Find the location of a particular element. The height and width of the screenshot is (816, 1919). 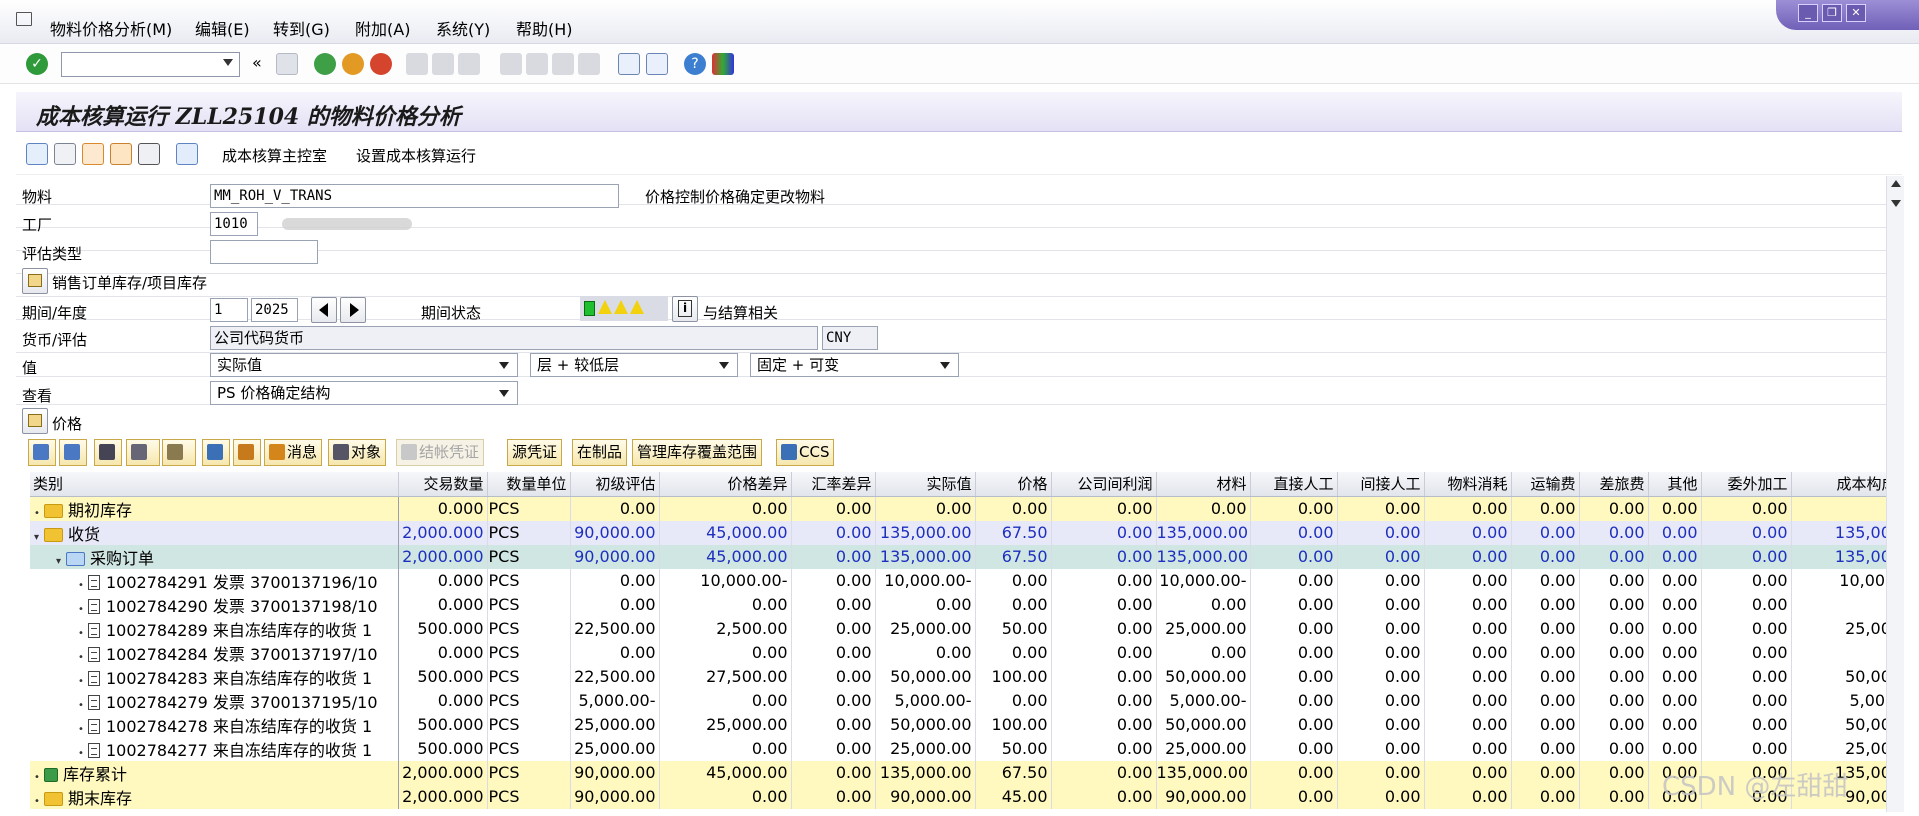

tree-toggle-icon: ▾ is located at coordinates (61, 561).